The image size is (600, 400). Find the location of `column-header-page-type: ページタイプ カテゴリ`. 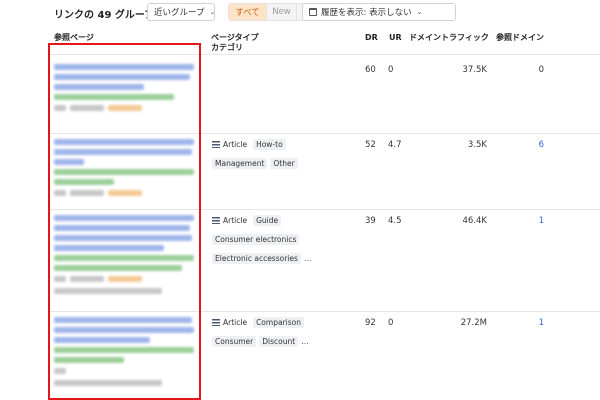

column-header-page-type: ページタイプ カテゴリ is located at coordinates (235, 43).